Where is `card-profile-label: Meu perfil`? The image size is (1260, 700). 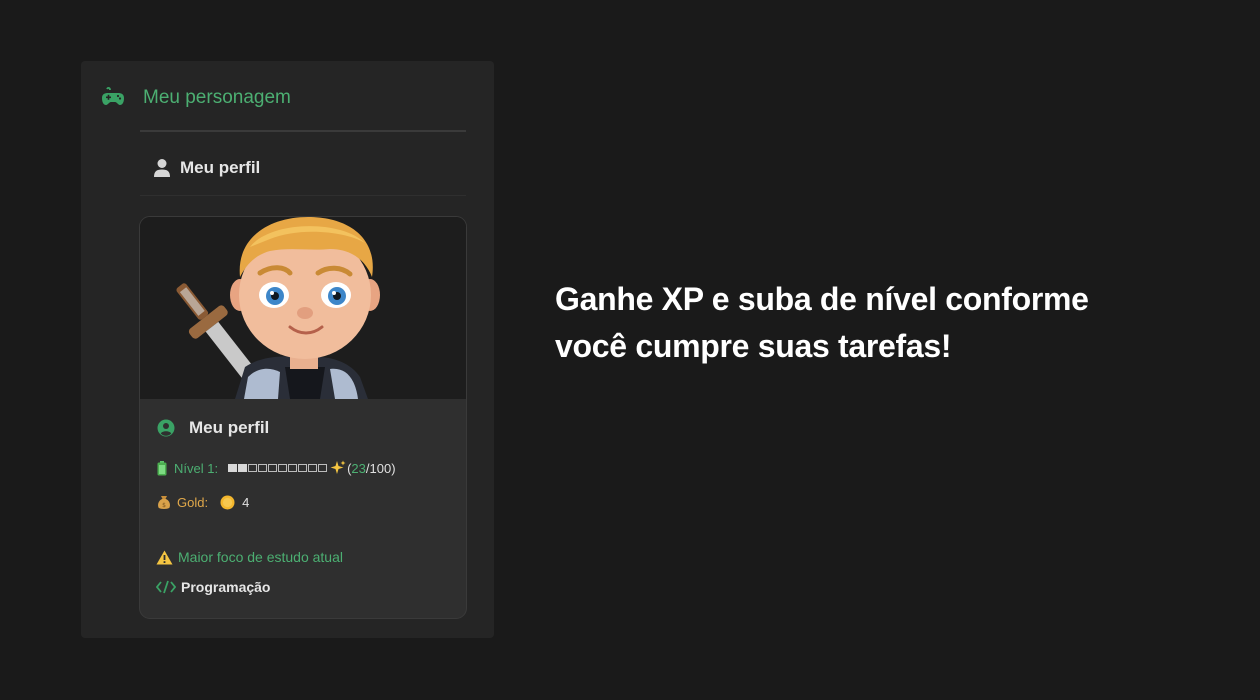 card-profile-label: Meu perfil is located at coordinates (229, 427).